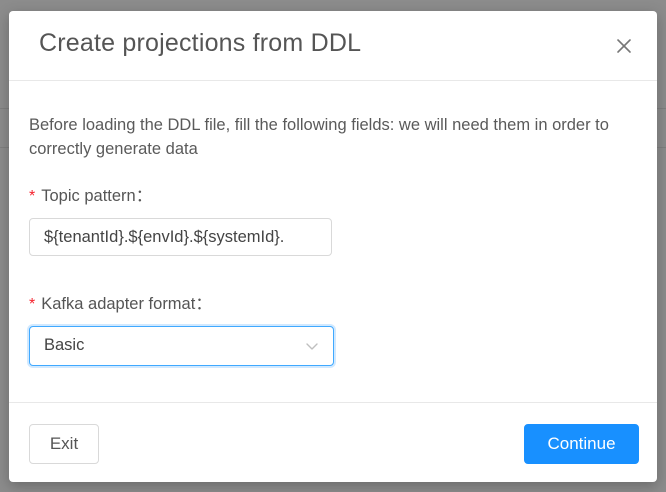 Image resolution: width=666 pixels, height=492 pixels. What do you see at coordinates (64, 444) in the screenshot?
I see `exit-button: Exit` at bounding box center [64, 444].